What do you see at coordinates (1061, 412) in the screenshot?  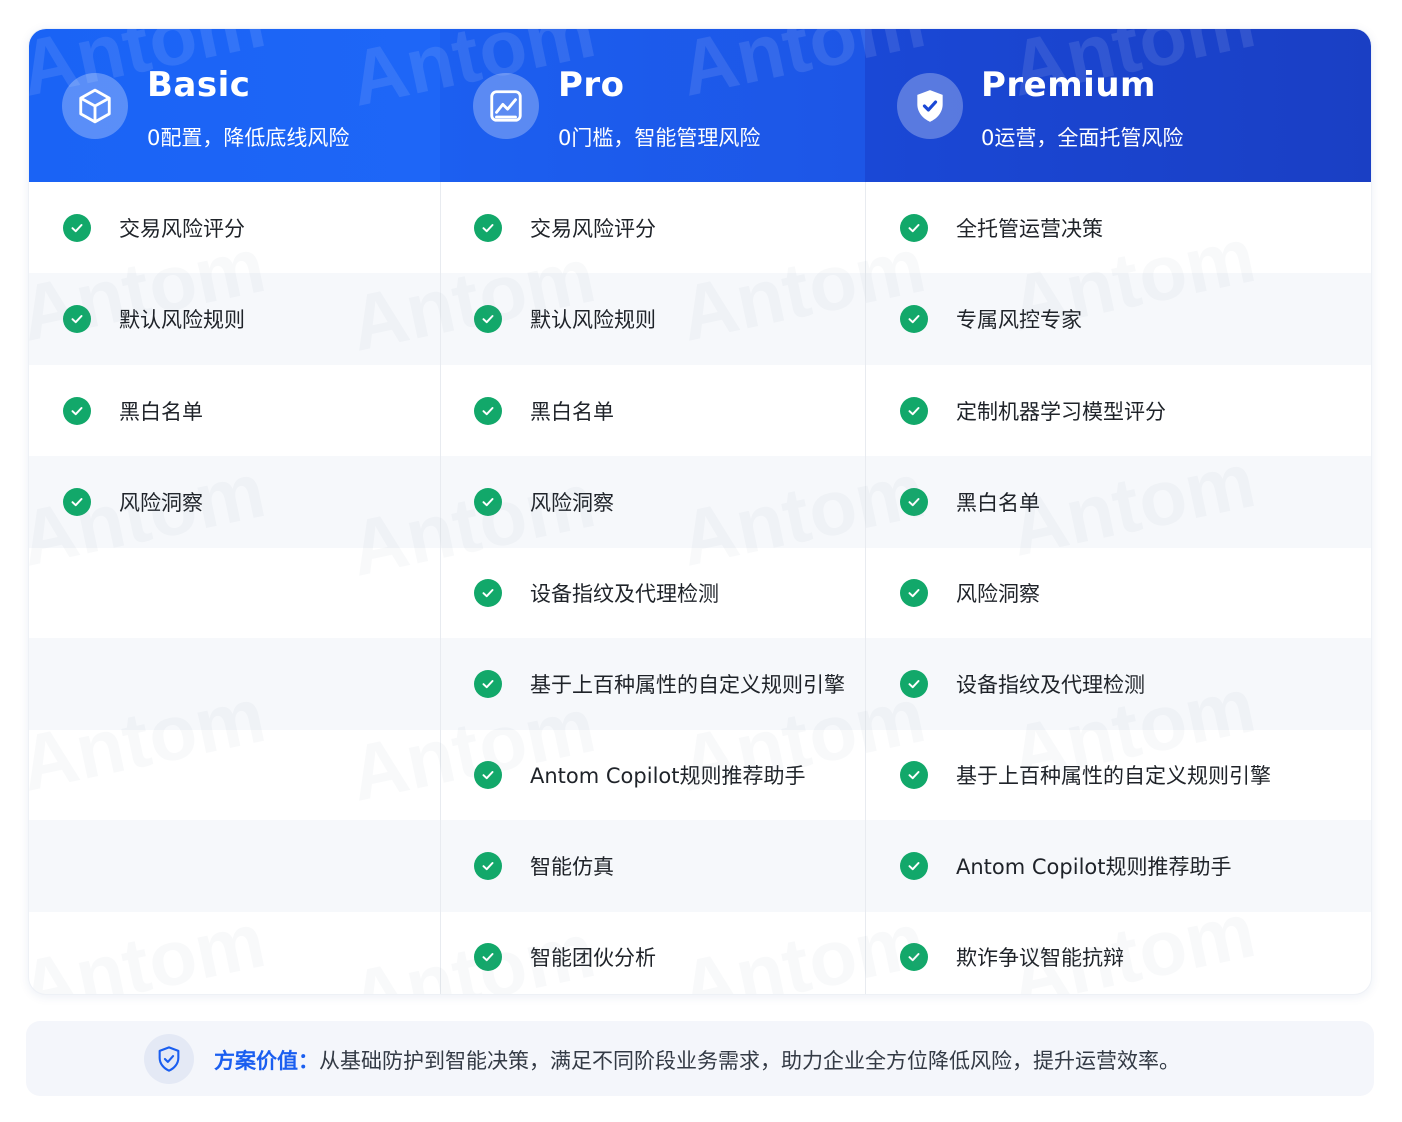 I see `feature-label: 定制机器学习模型评分` at bounding box center [1061, 412].